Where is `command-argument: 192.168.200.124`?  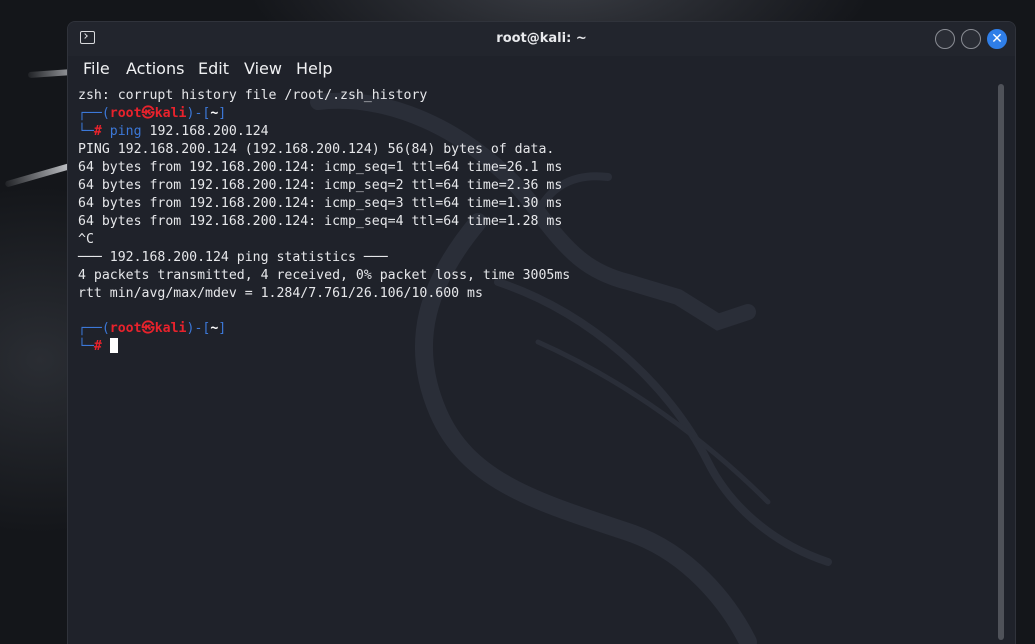 command-argument: 192.168.200.124 is located at coordinates (209, 131).